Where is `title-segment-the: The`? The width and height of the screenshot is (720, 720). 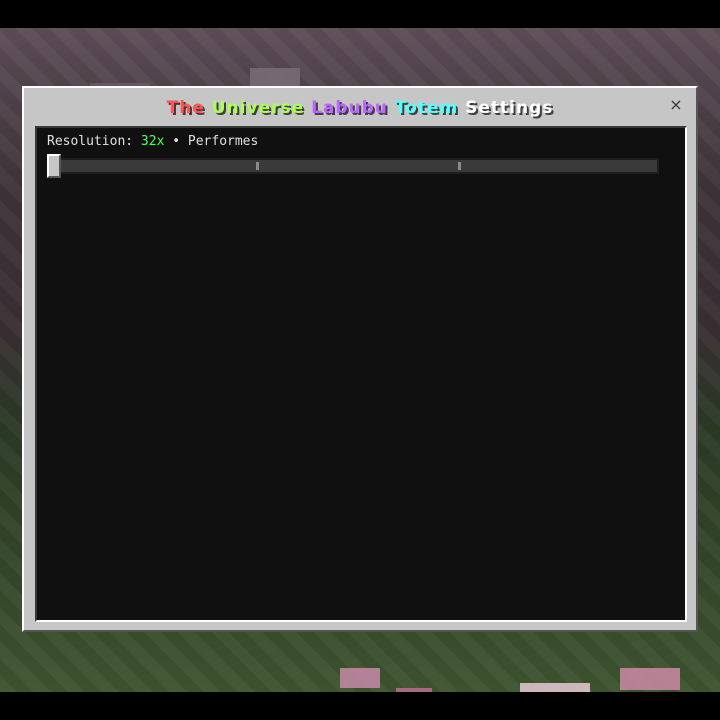 title-segment-the: The is located at coordinates (185, 108).